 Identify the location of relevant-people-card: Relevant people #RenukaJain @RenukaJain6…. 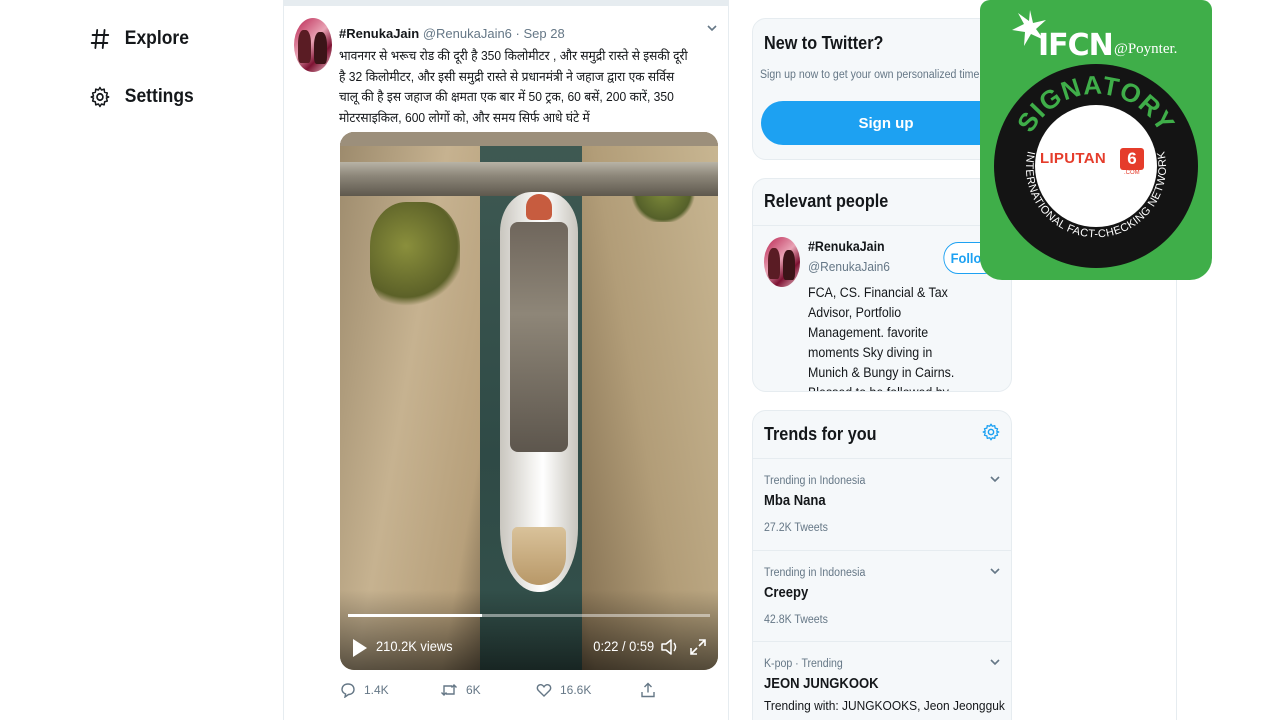
(882, 285).